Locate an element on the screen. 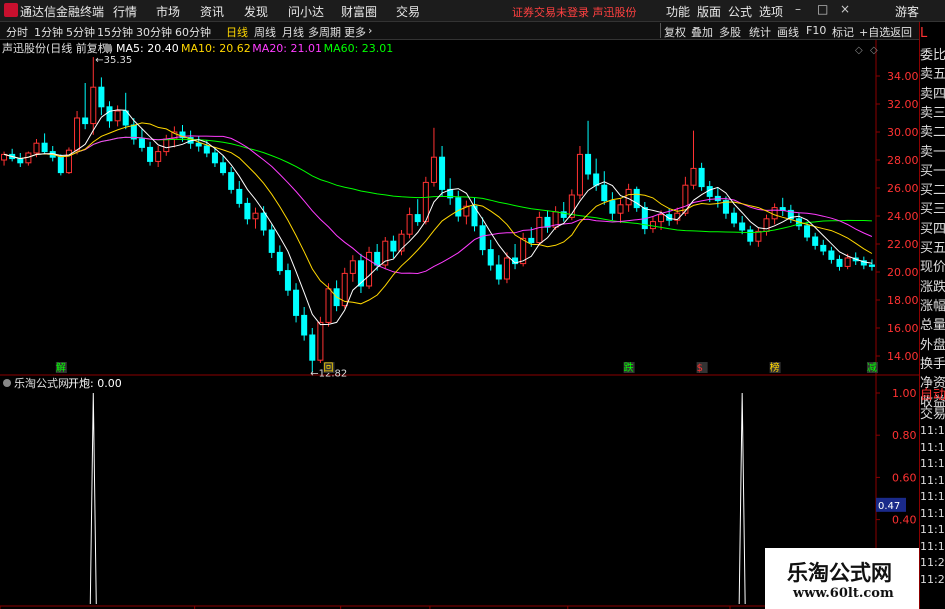 Image resolution: width=945 pixels, height=609 pixels. menu-item: 行情 is located at coordinates (125, 11).